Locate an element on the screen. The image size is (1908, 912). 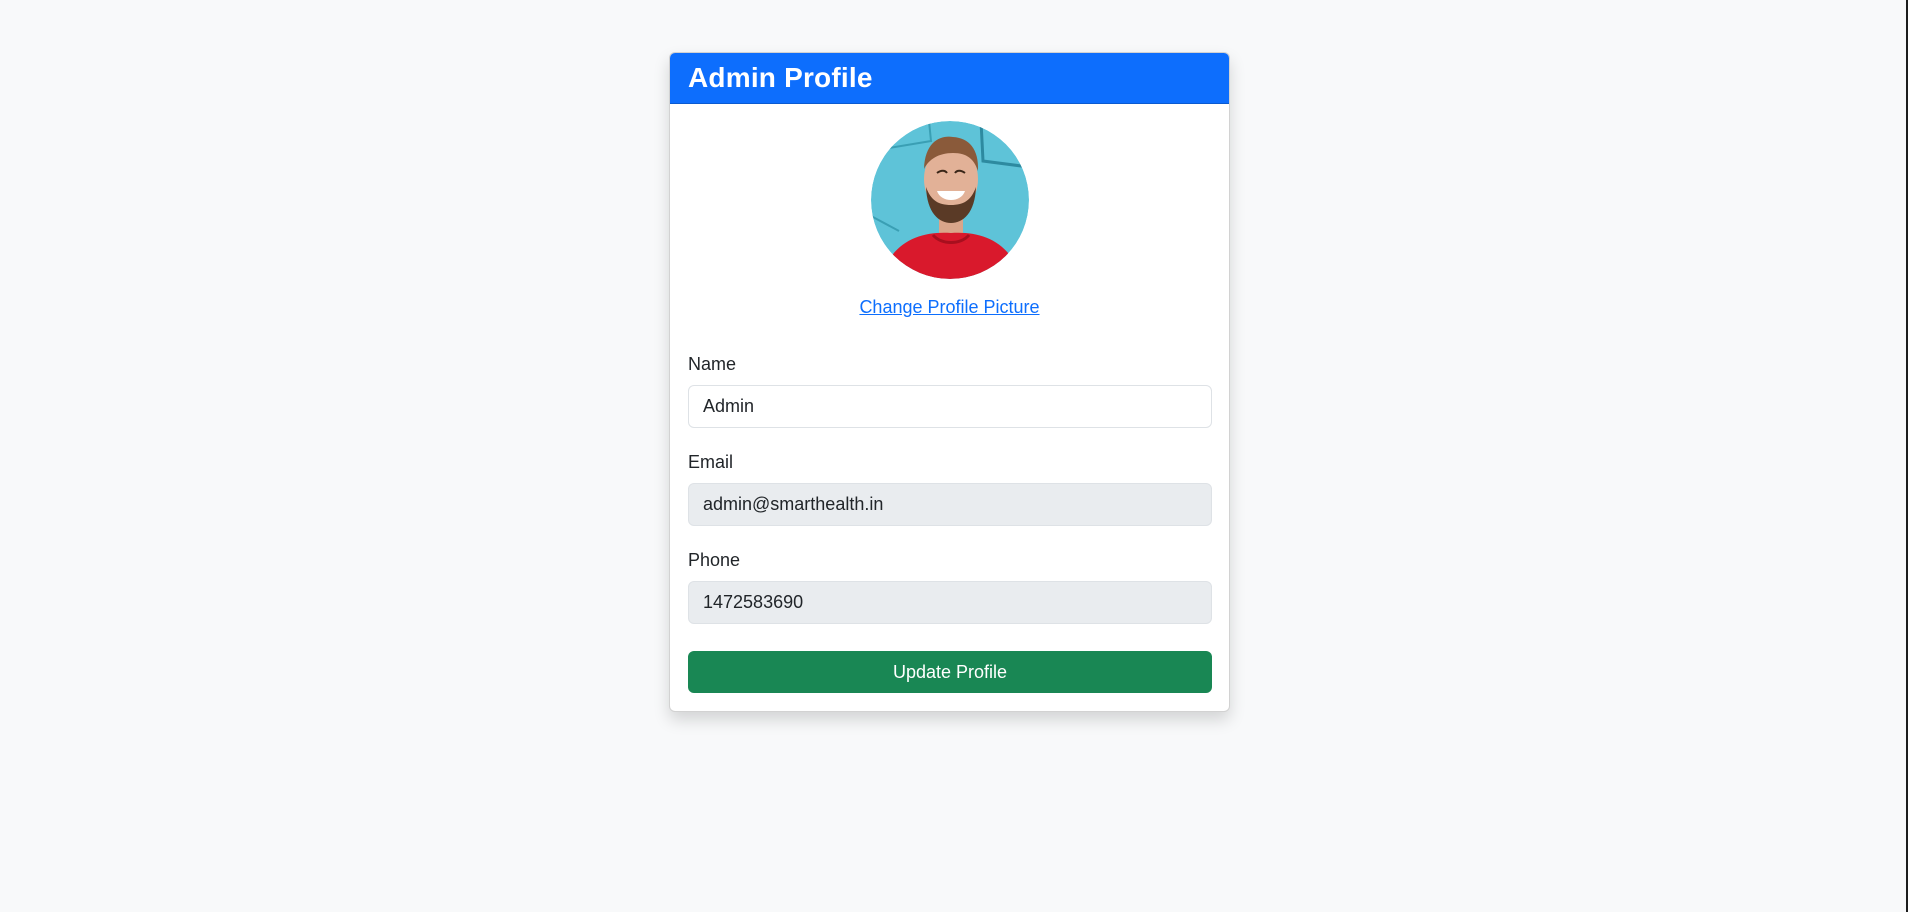
page-title: Admin Profile is located at coordinates (780, 77).